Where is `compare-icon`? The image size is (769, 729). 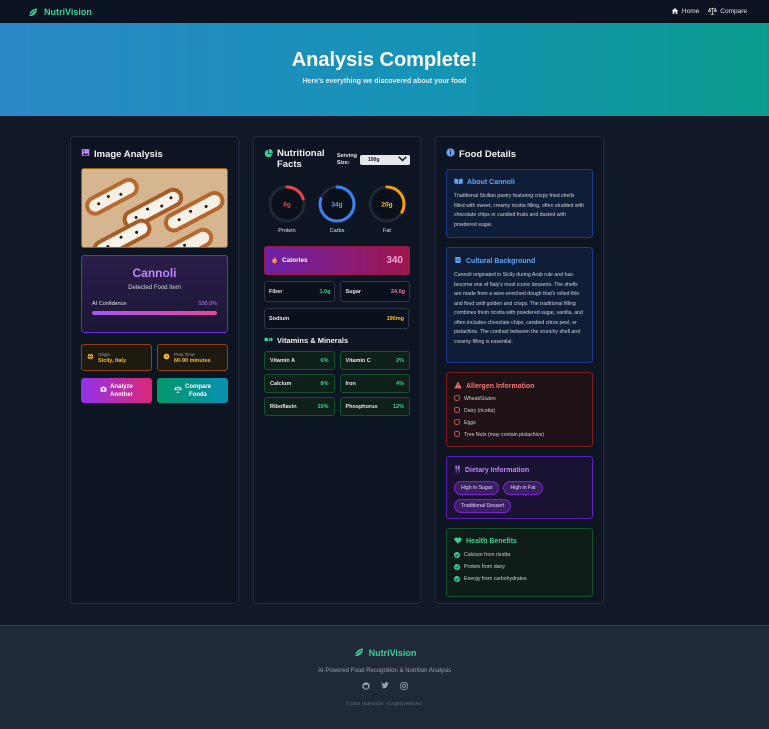
compare-icon is located at coordinates (713, 12).